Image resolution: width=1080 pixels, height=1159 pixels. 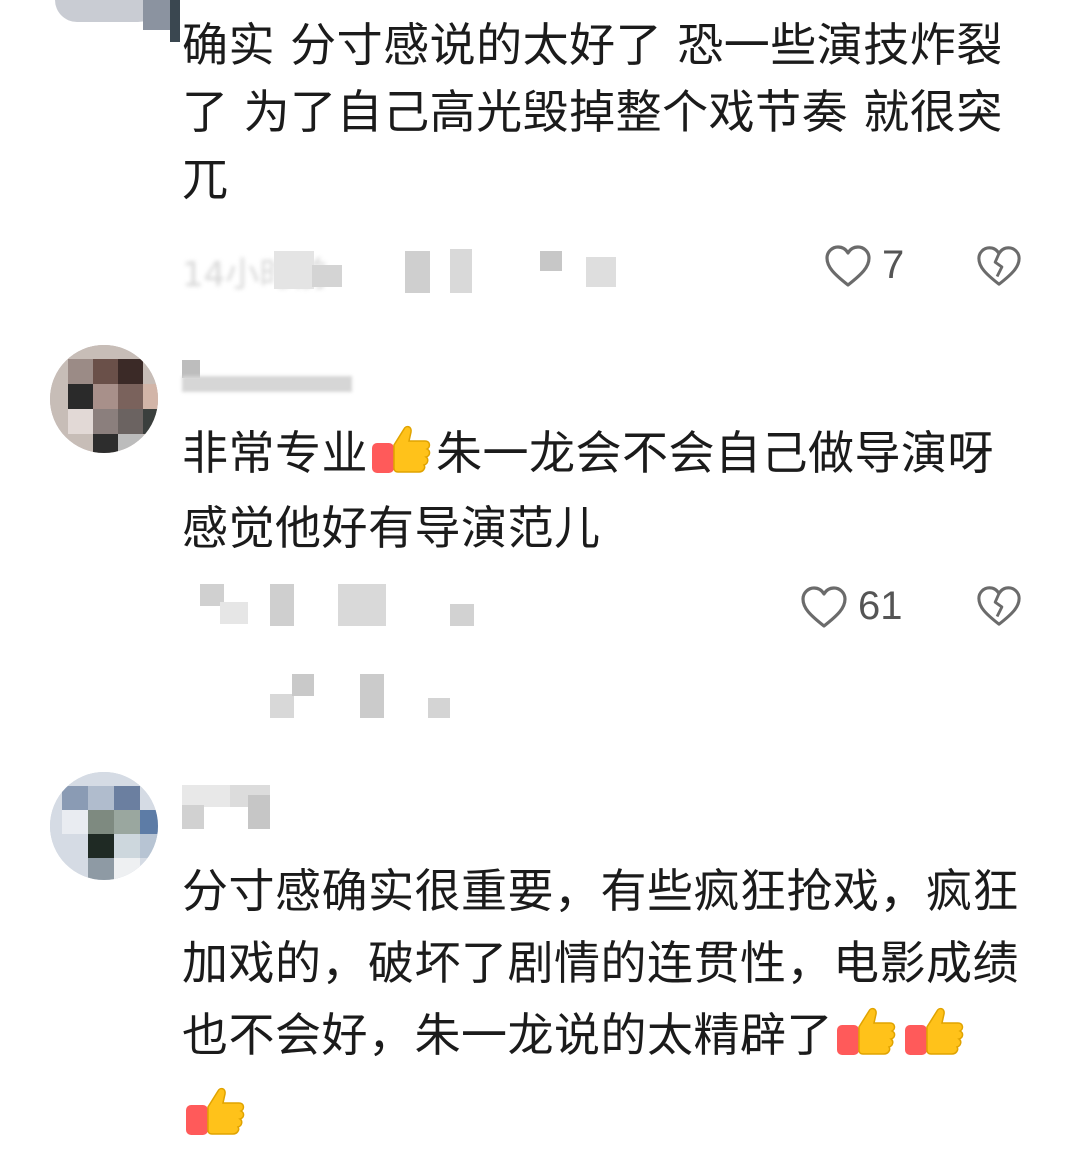 What do you see at coordinates (880, 606) in the screenshot?
I see `like-count: 61` at bounding box center [880, 606].